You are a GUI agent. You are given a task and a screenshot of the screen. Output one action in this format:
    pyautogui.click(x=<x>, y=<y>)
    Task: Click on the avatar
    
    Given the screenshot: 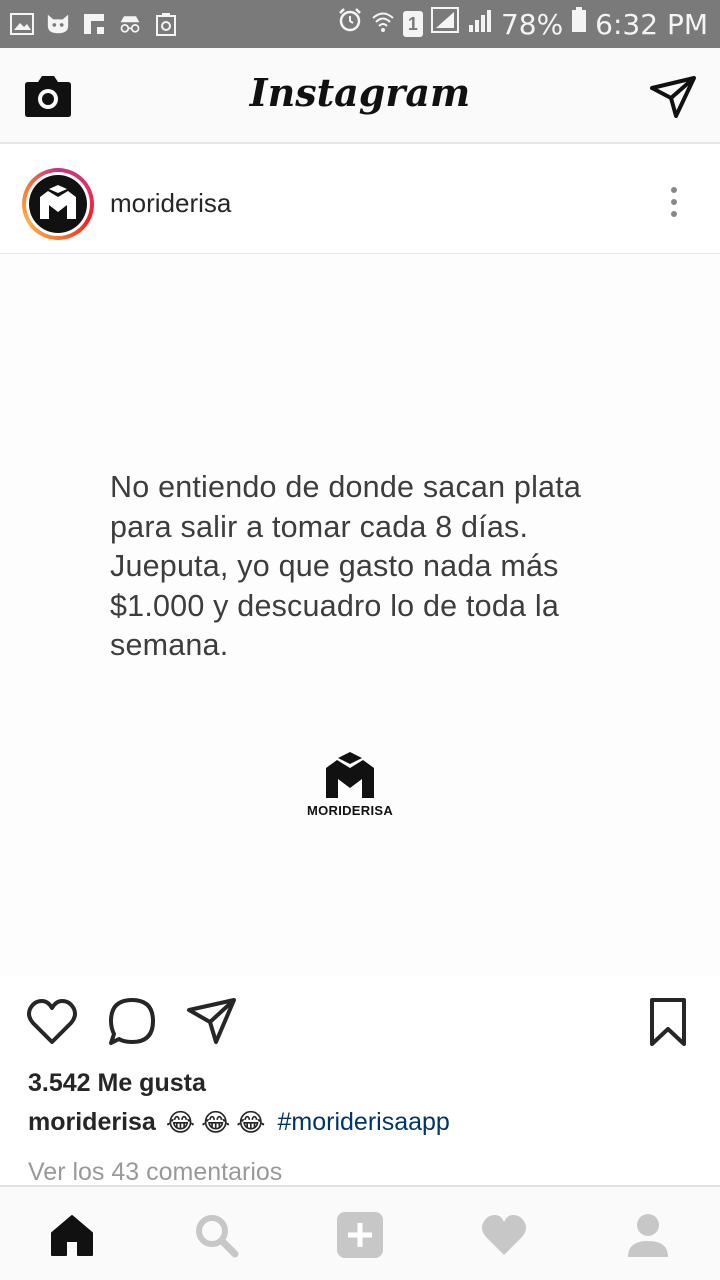 What is the action you would take?
    pyautogui.click(x=58, y=204)
    